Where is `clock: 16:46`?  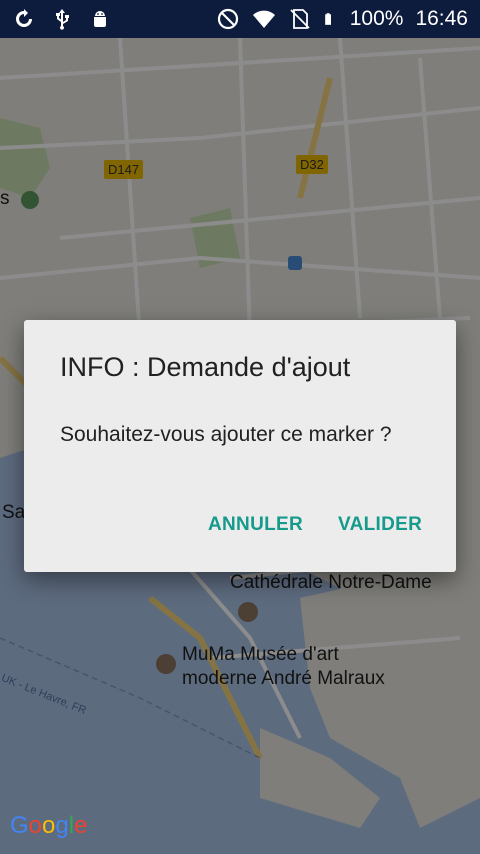
clock: 16:46 is located at coordinates (441, 18).